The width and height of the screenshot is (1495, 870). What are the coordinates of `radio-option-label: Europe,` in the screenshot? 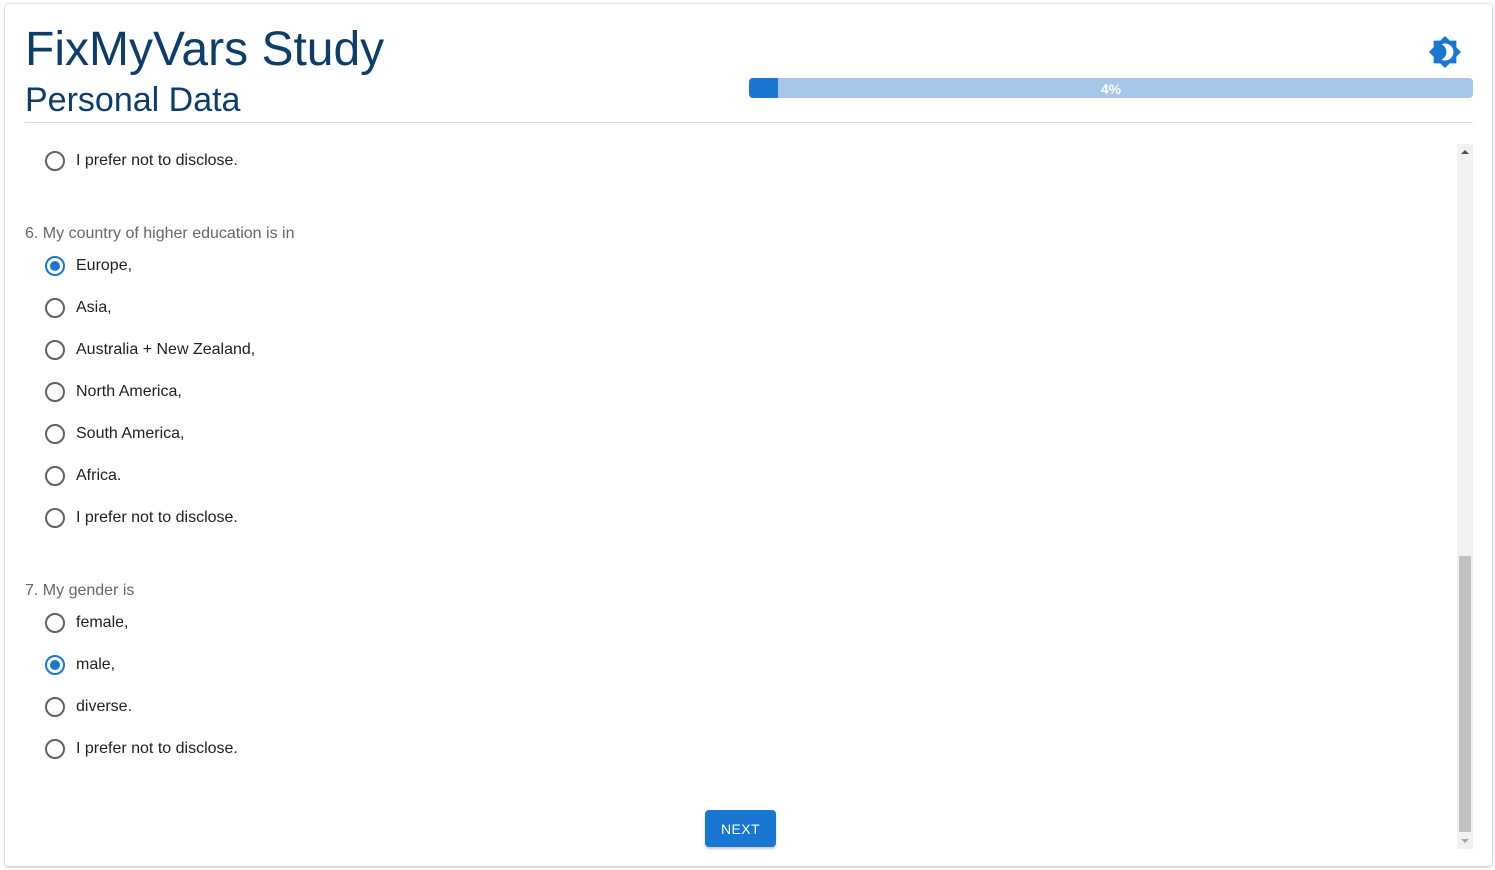 It's located at (104, 265).